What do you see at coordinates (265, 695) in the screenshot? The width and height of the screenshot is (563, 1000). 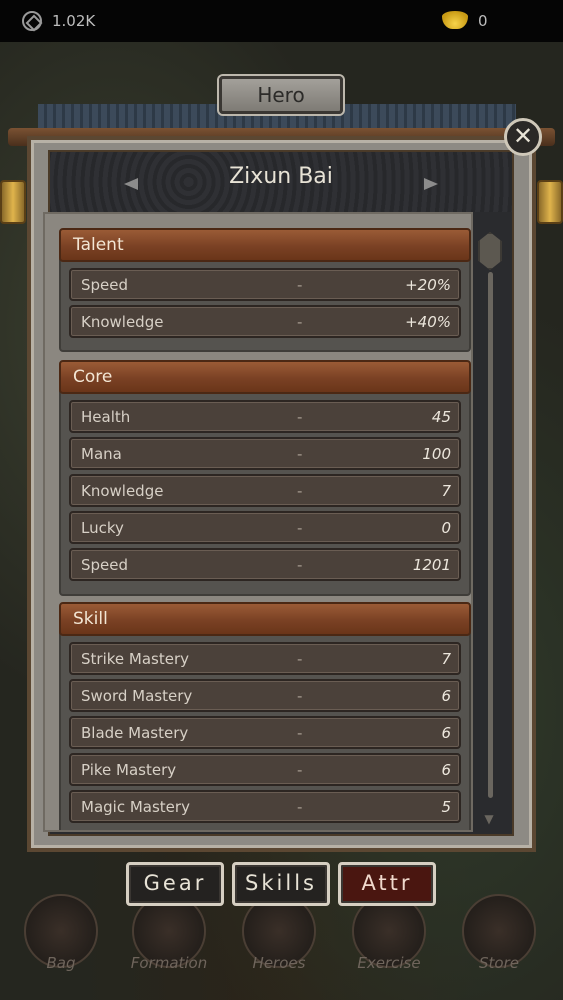 I see `attribute-row: Sword Mastery - 6` at bounding box center [265, 695].